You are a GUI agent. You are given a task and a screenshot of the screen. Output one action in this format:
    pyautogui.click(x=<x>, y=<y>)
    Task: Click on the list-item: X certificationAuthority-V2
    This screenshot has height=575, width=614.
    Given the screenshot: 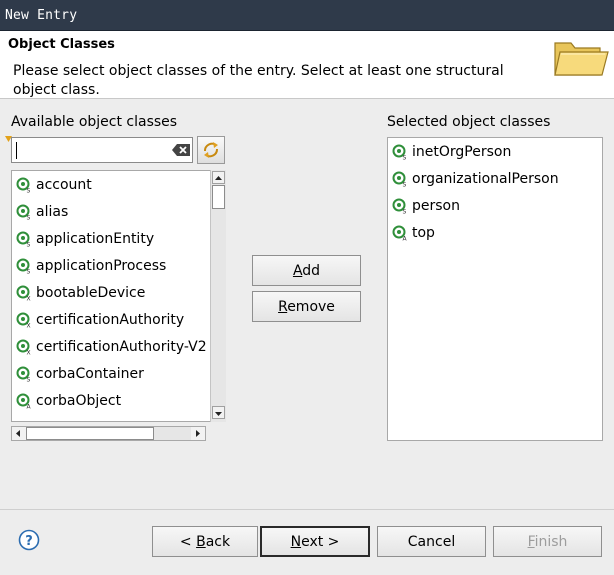 What is the action you would take?
    pyautogui.click(x=111, y=347)
    